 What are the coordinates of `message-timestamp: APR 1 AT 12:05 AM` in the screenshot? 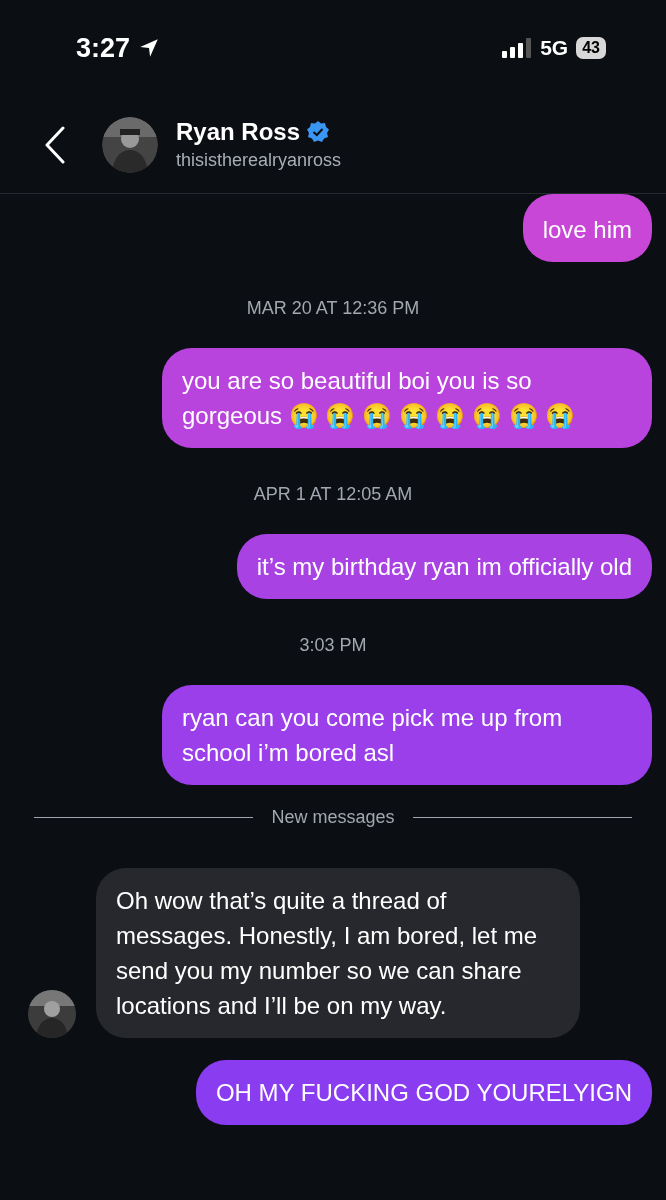 It's located at (333, 494).